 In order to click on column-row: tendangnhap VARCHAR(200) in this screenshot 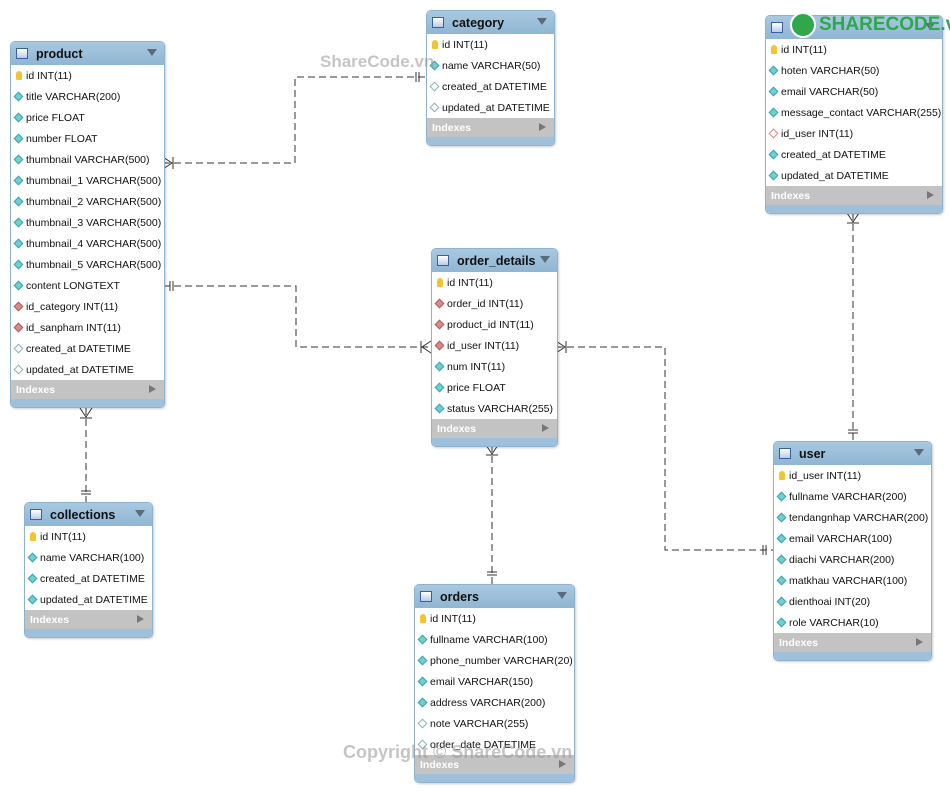, I will do `click(852, 517)`.